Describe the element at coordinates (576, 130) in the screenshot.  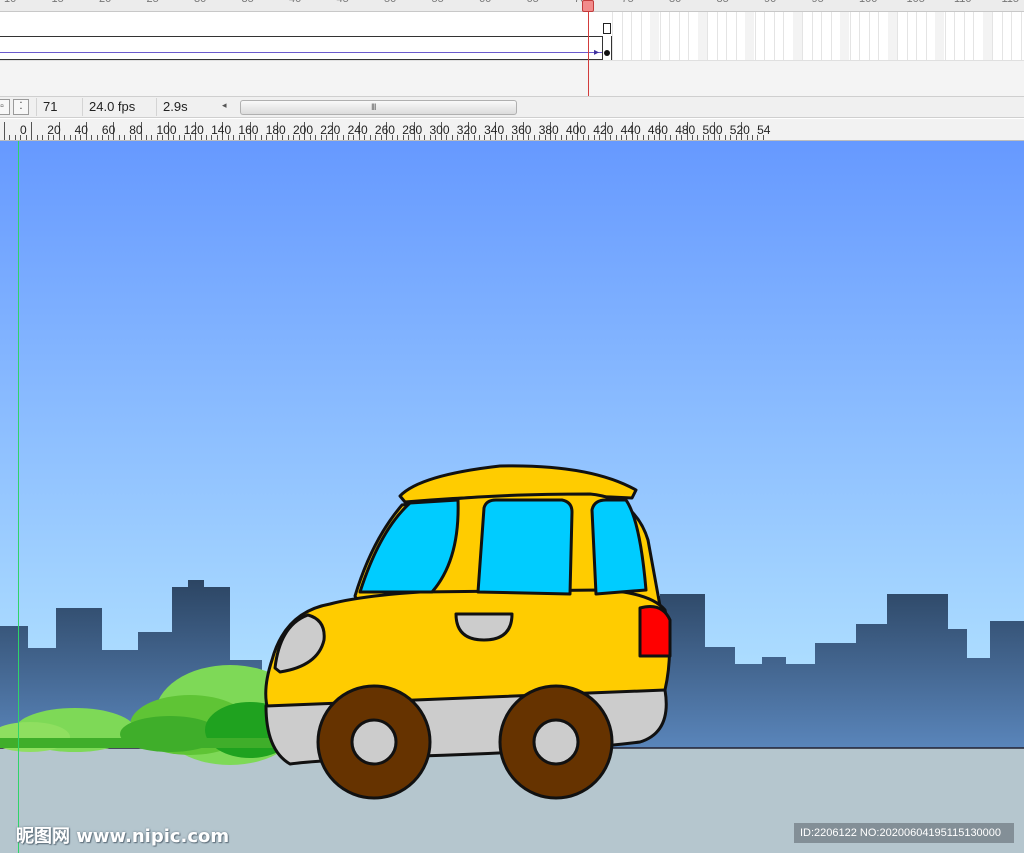
I see `ruler-label: 400` at that location.